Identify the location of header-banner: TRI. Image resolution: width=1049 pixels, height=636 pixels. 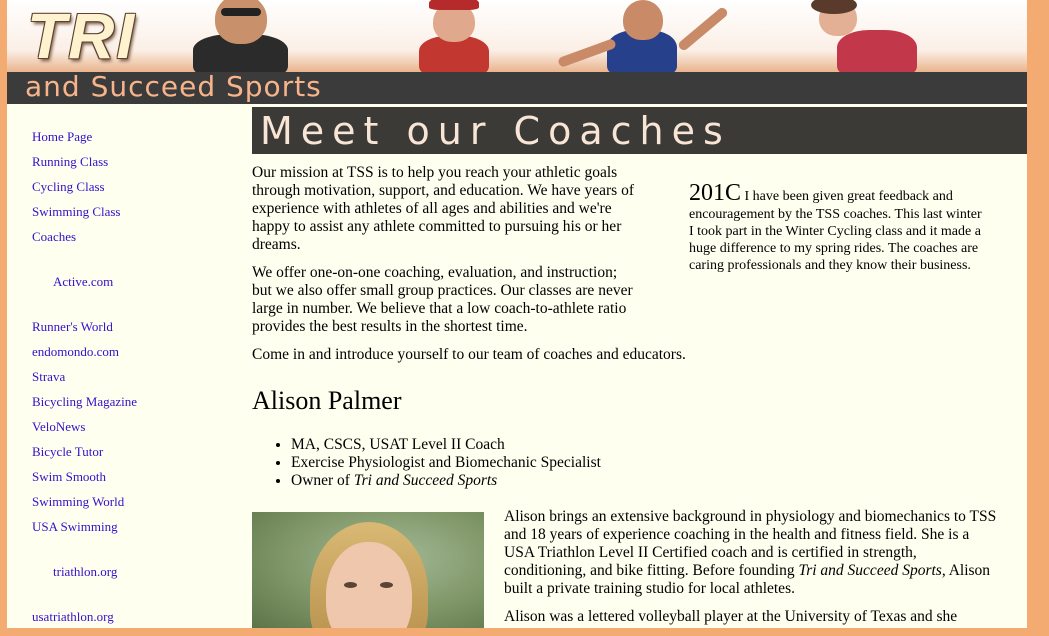
(517, 36).